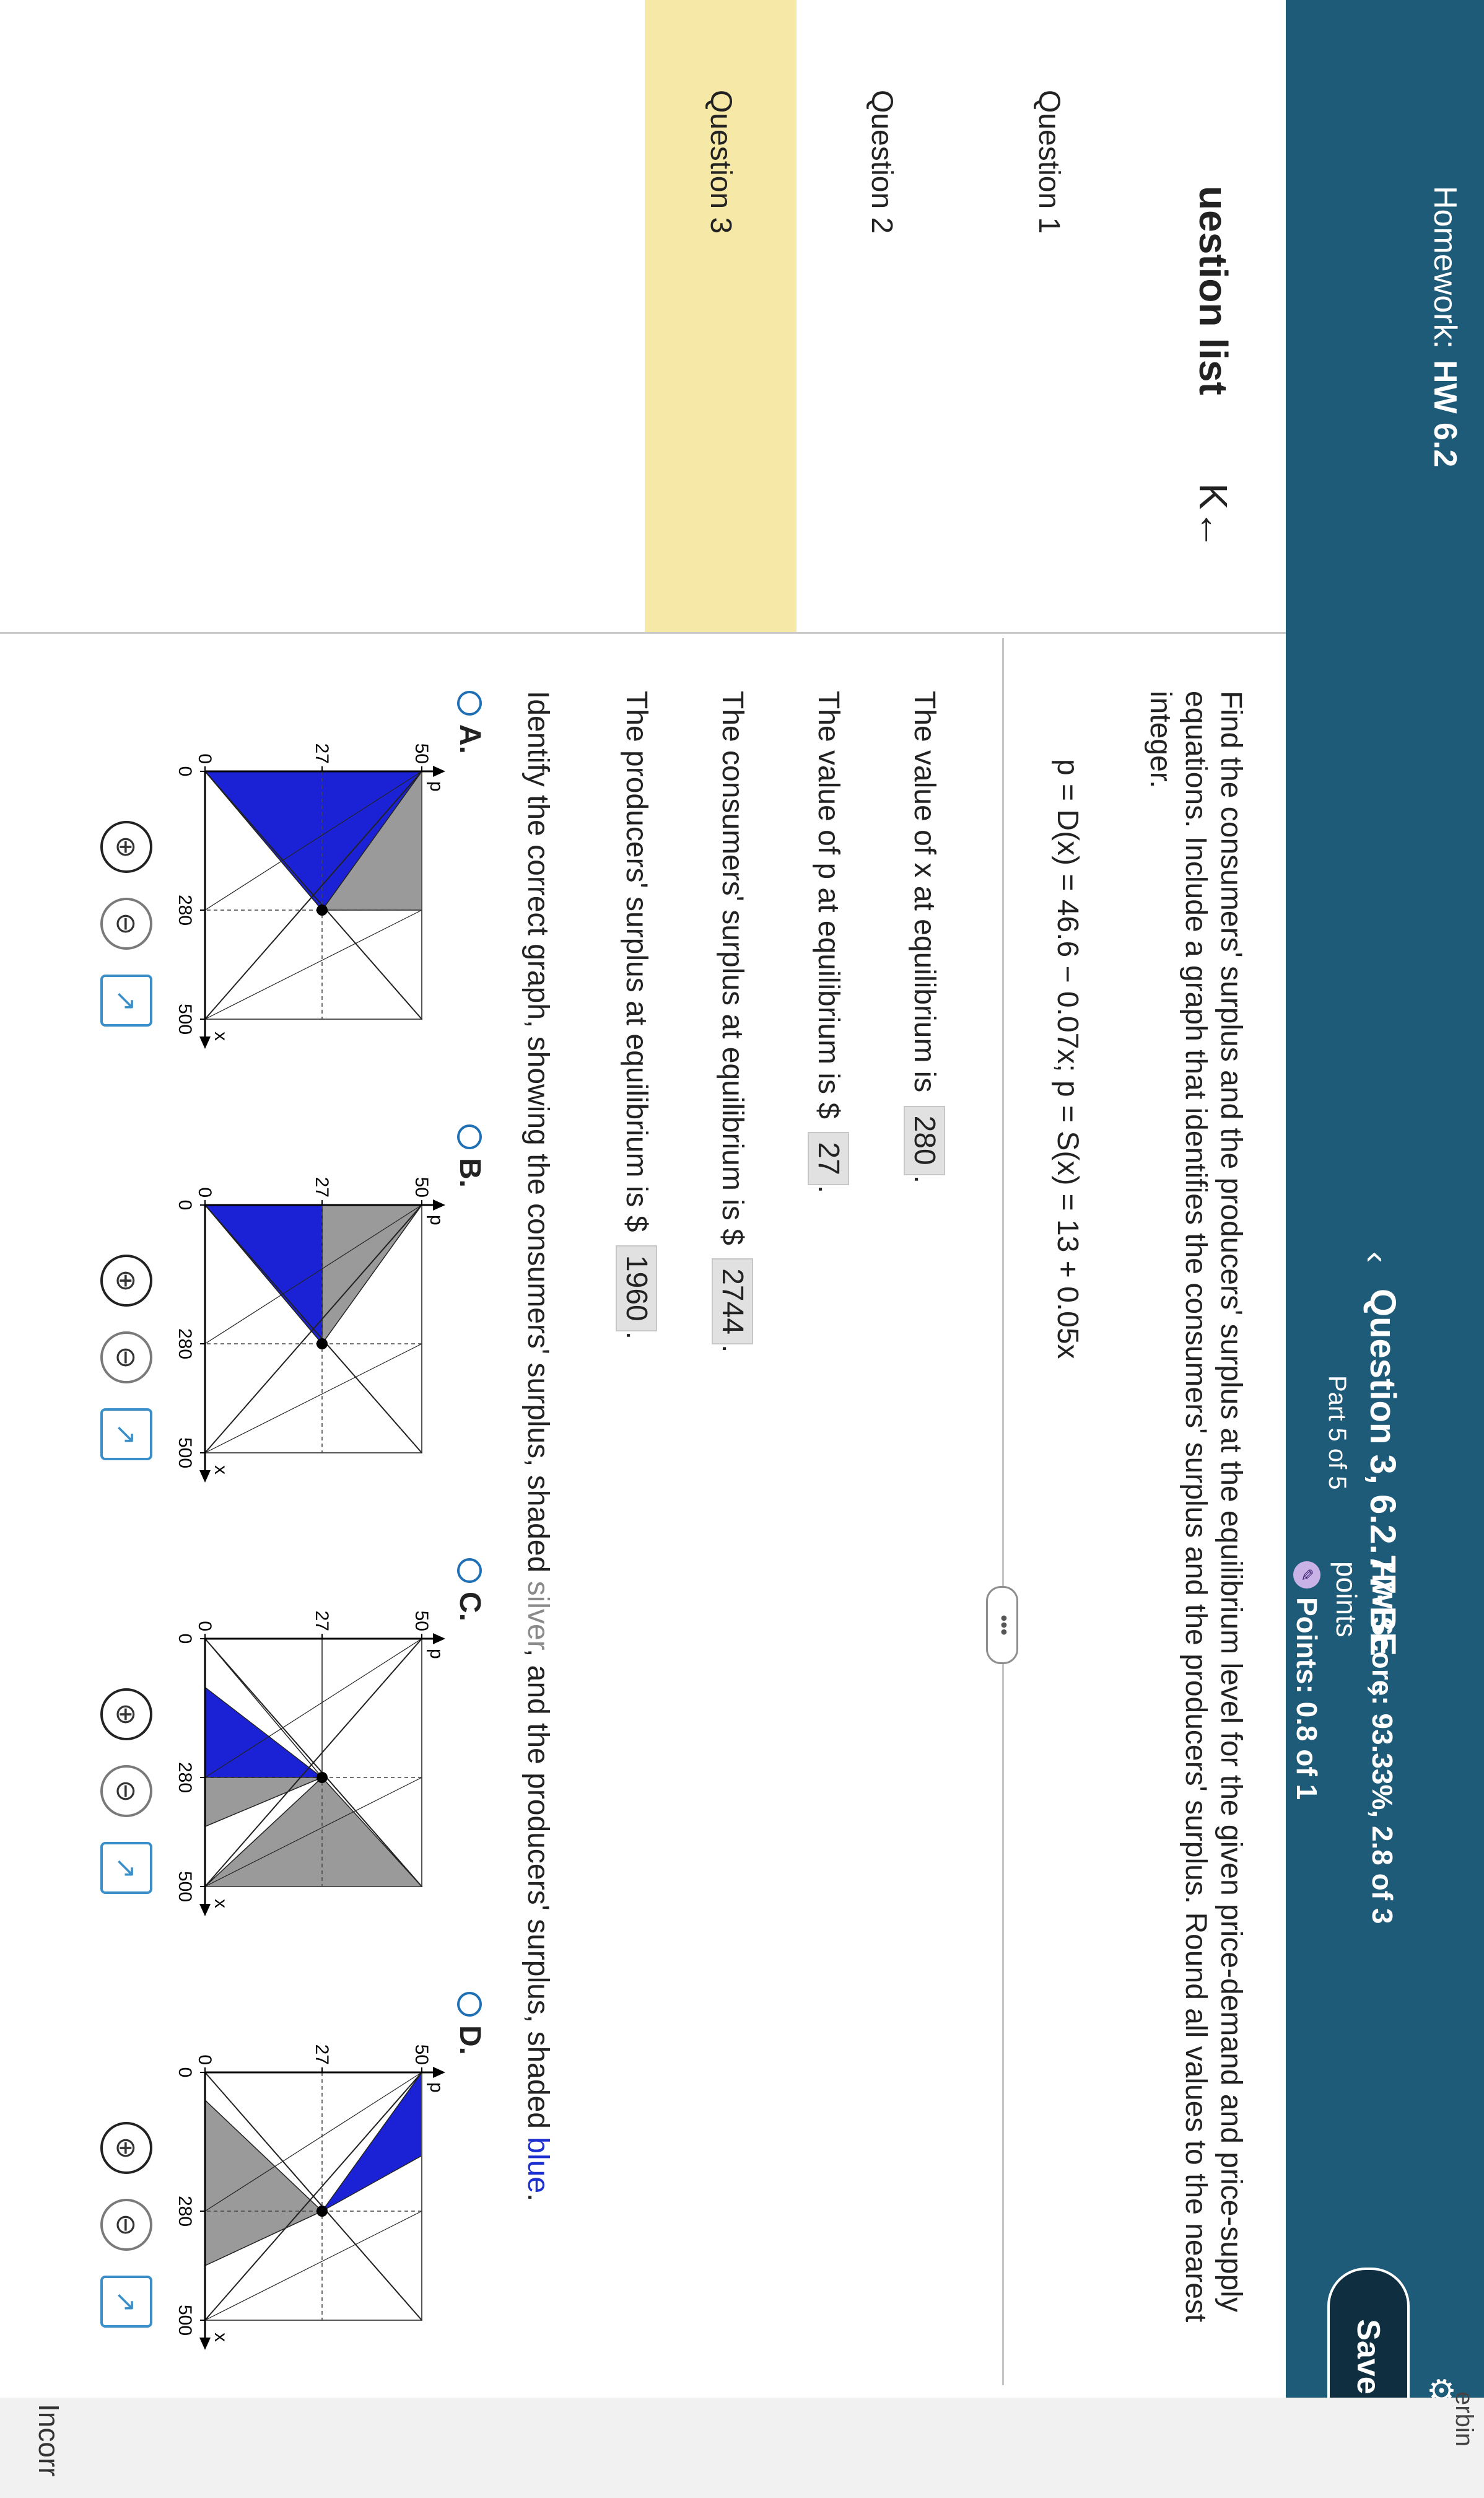 The width and height of the screenshot is (1484, 2498). What do you see at coordinates (924, 1140) in the screenshot?
I see `answer-box: 280` at bounding box center [924, 1140].